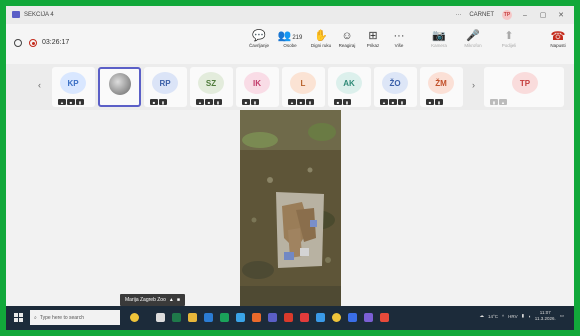  I want to click on blue-app-icon, so click(320, 317).